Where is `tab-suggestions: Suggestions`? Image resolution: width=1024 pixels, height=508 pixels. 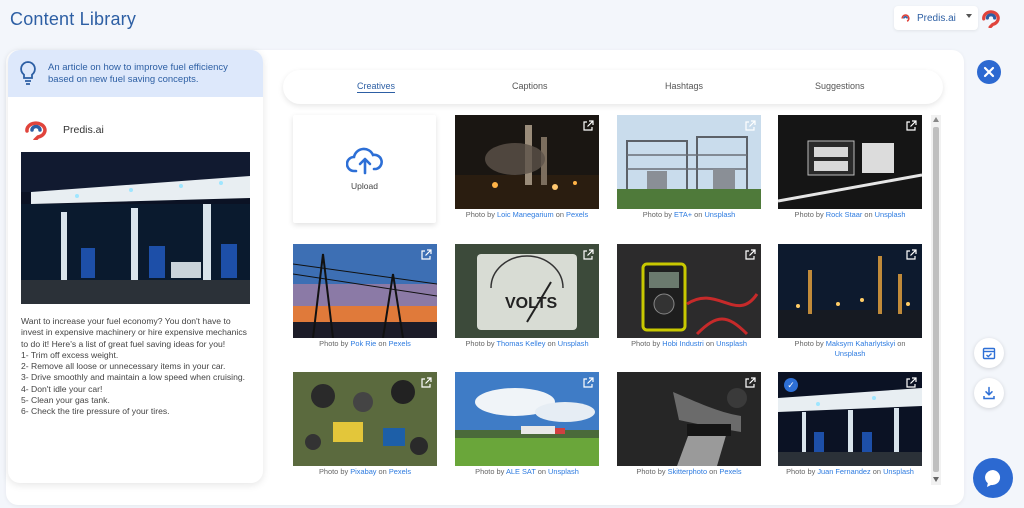 tab-suggestions: Suggestions is located at coordinates (840, 86).